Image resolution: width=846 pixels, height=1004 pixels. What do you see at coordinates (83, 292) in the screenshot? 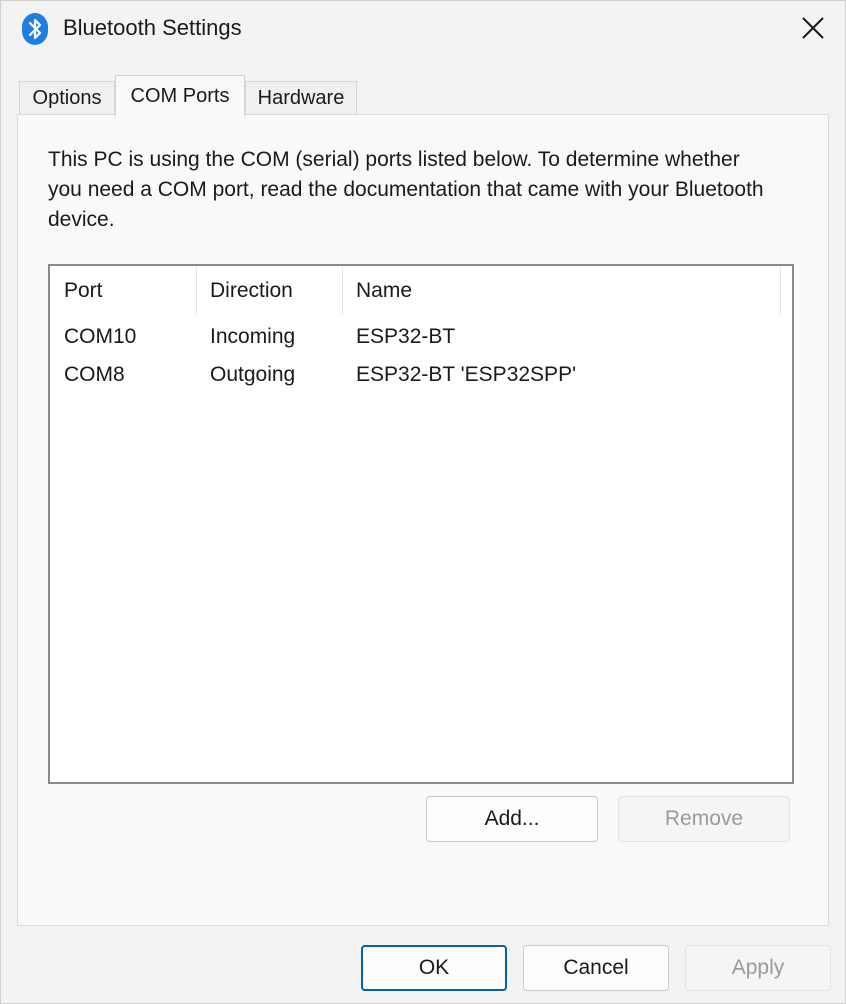
I see `column-header-port: Port` at bounding box center [83, 292].